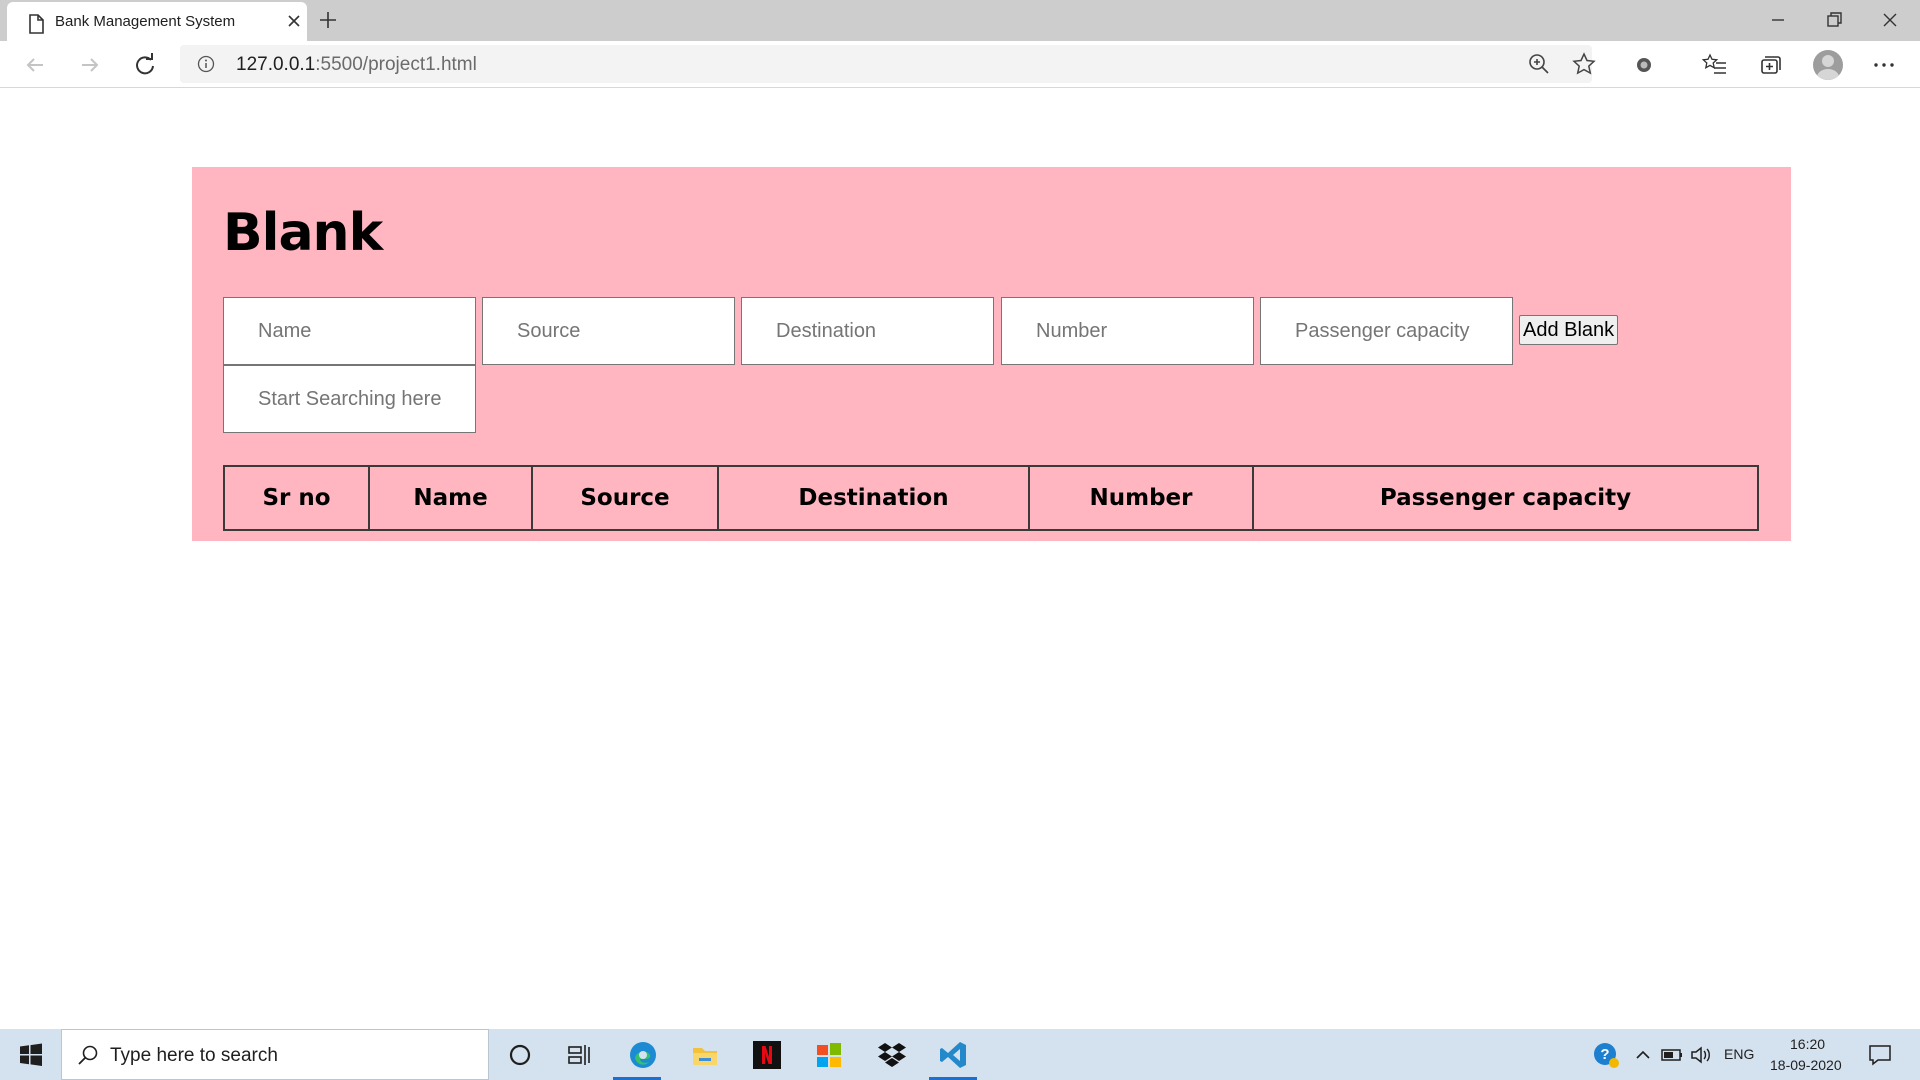  Describe the element at coordinates (1505, 498) in the screenshot. I see `header-passenger-capacity: Passenger capacity` at that location.